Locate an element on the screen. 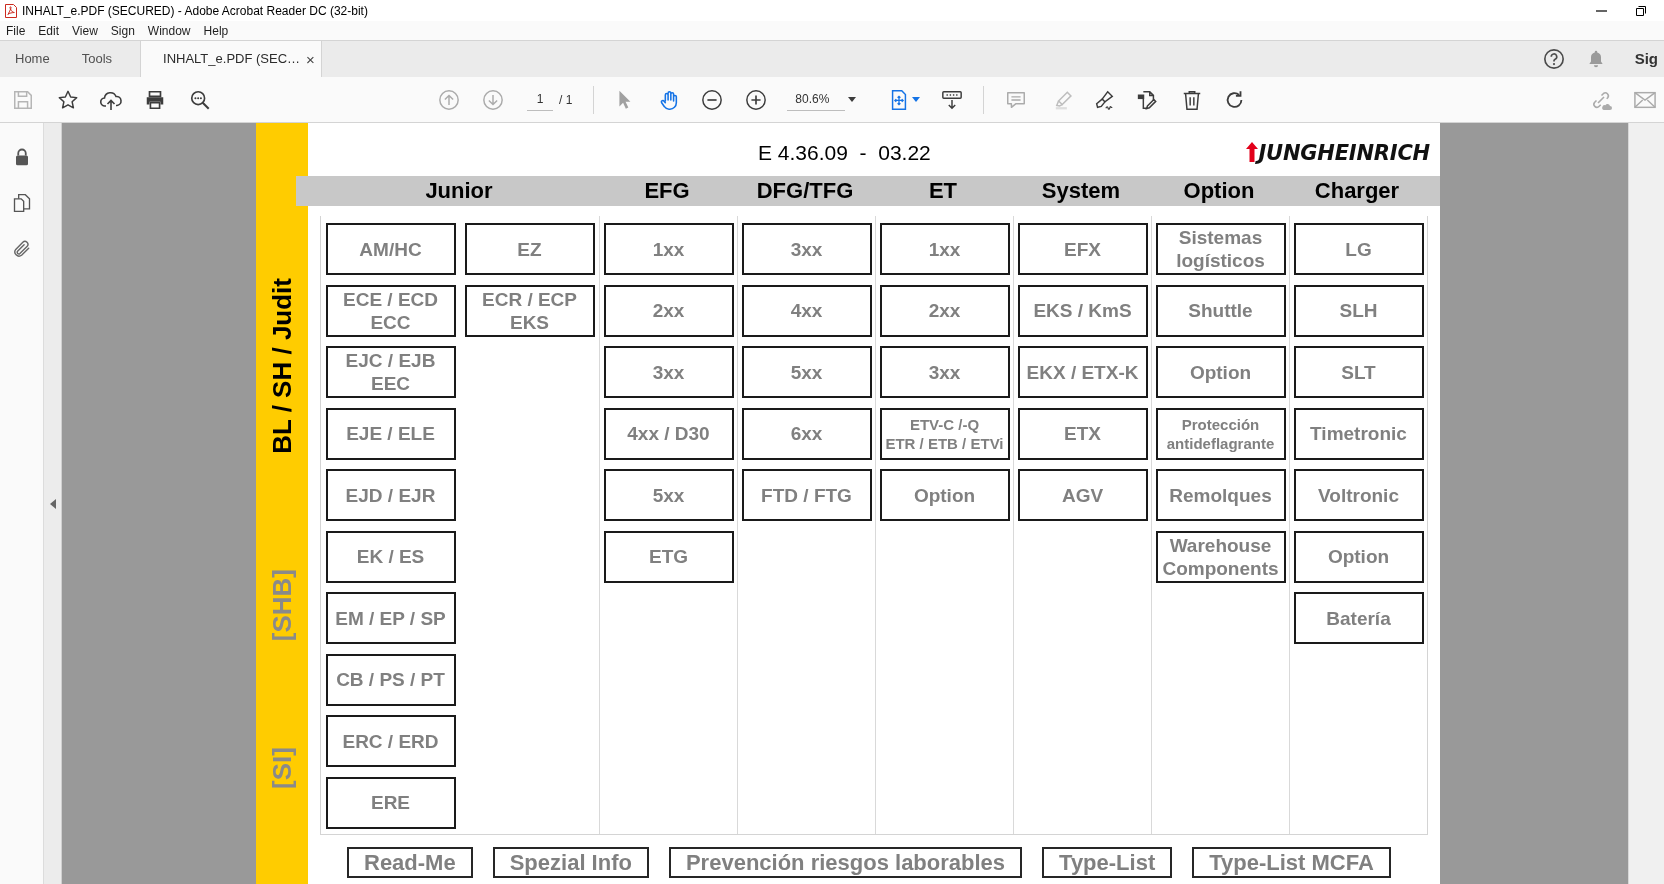  category-button: SLT is located at coordinates (1358, 372).